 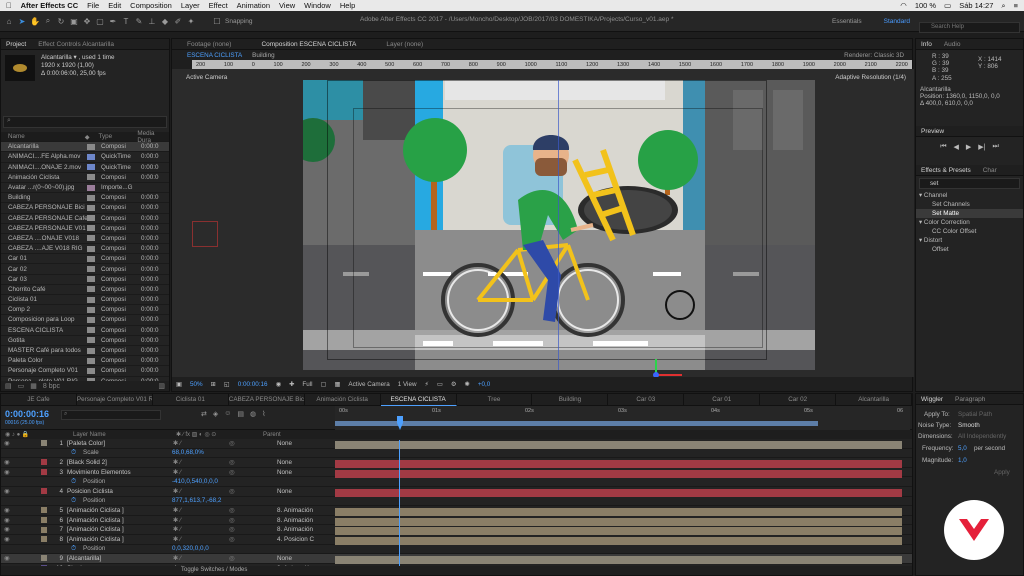 I want to click on camera-dropdown: Active Camera, so click(x=368, y=384).